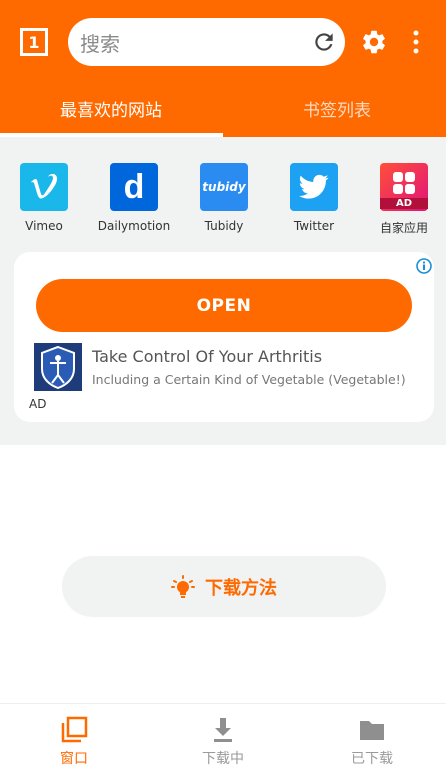 This screenshot has height=768, width=446. What do you see at coordinates (372, 759) in the screenshot?
I see `nav-label: 已下载` at bounding box center [372, 759].